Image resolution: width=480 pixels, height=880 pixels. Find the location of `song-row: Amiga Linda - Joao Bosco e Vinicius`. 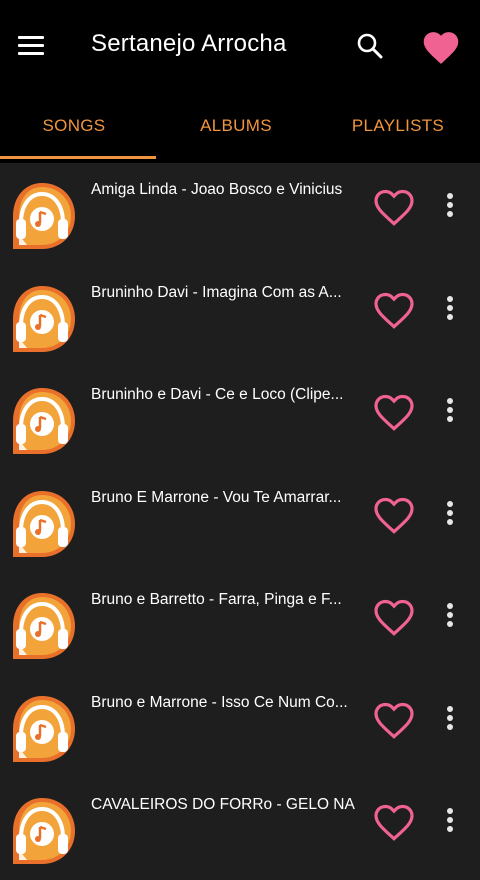

song-row: Amiga Linda - Joao Bosco e Vinicius is located at coordinates (240, 214).